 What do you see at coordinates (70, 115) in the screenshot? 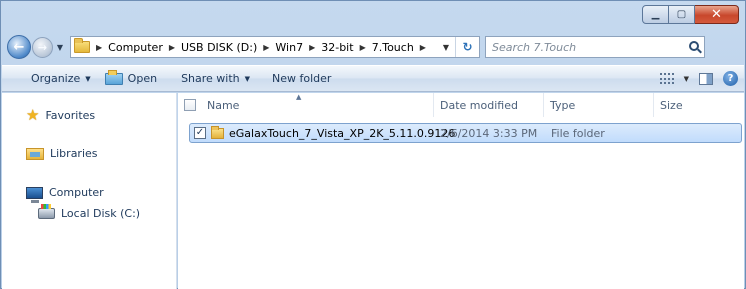
I see `nav-label: Favorites` at bounding box center [70, 115].